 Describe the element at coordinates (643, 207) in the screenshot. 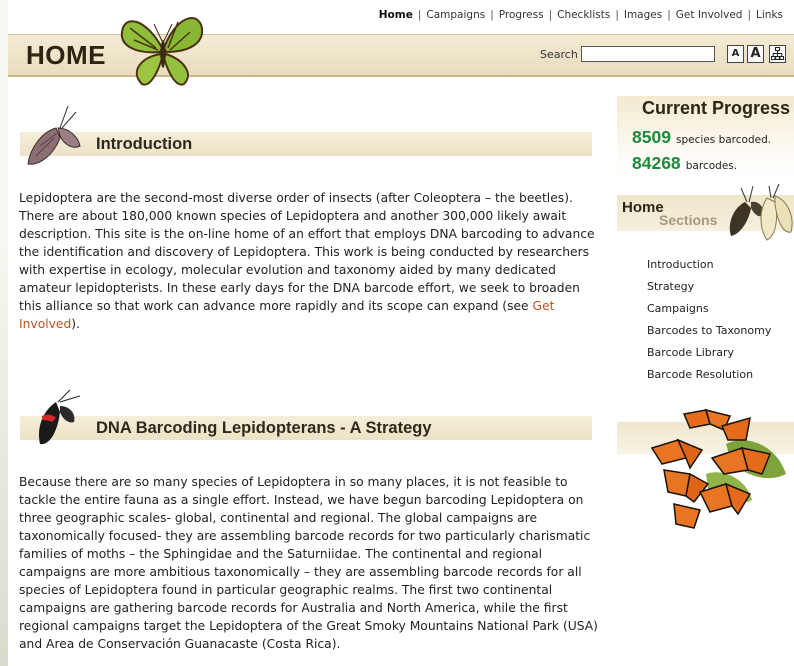

I see `home-sections-home-label: Home` at that location.